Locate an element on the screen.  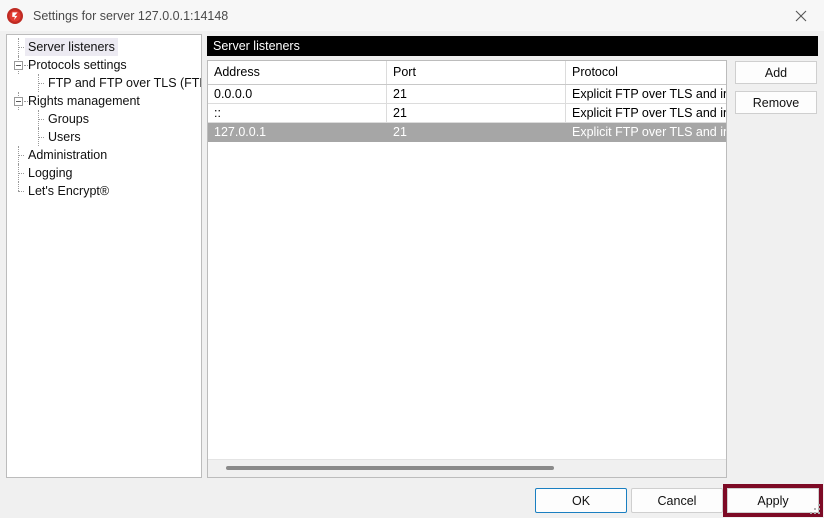
cell-address: 0.0.0.0 is located at coordinates (297, 94).